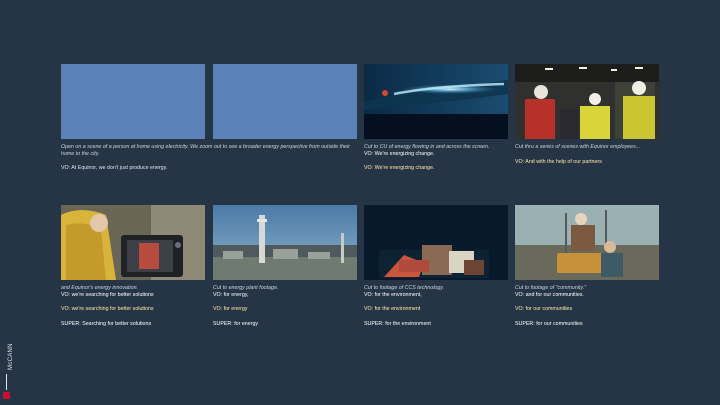  Describe the element at coordinates (436, 242) in the screenshot. I see `storyboard-frame-7-ccs` at that location.